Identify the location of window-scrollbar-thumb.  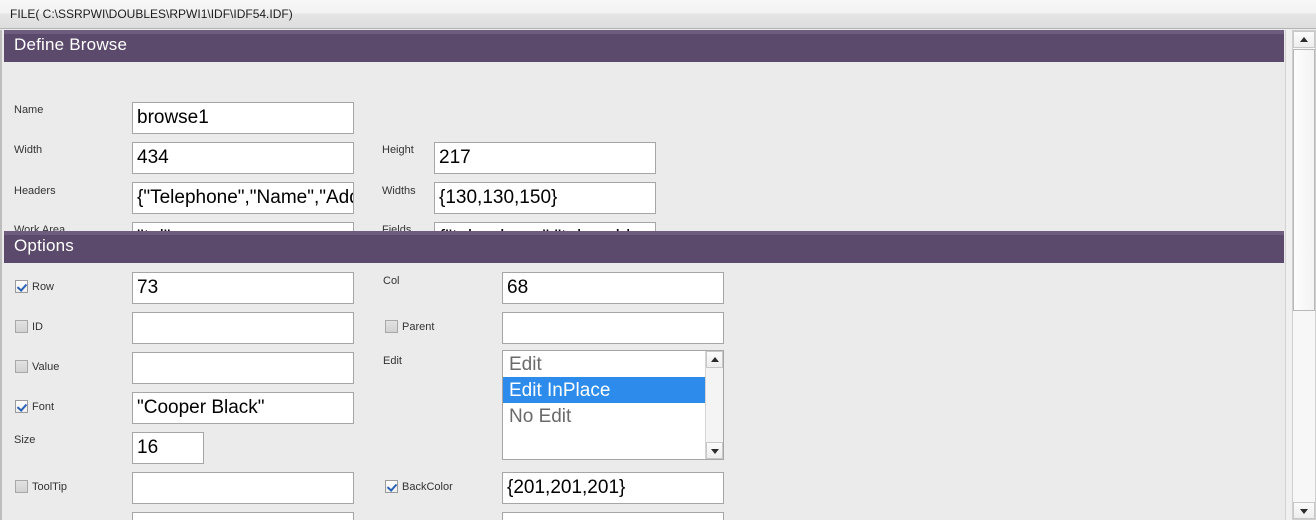
(1304, 180).